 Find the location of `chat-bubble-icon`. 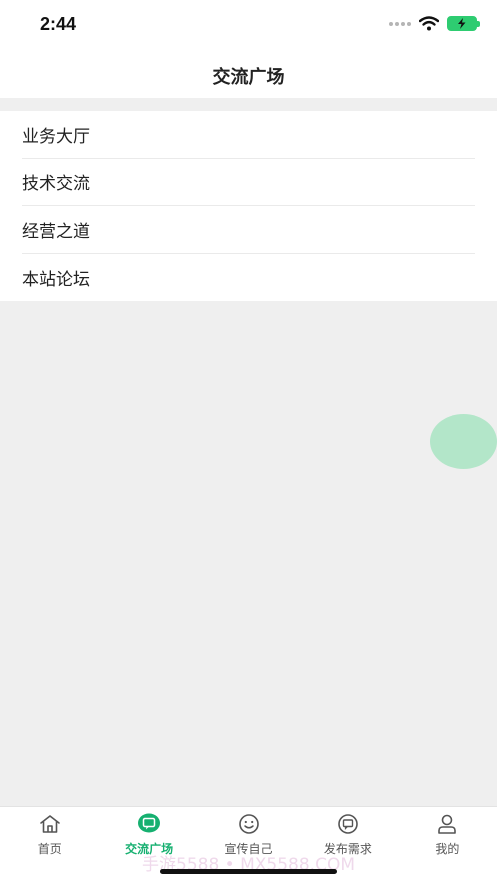

chat-bubble-icon is located at coordinates (149, 824).